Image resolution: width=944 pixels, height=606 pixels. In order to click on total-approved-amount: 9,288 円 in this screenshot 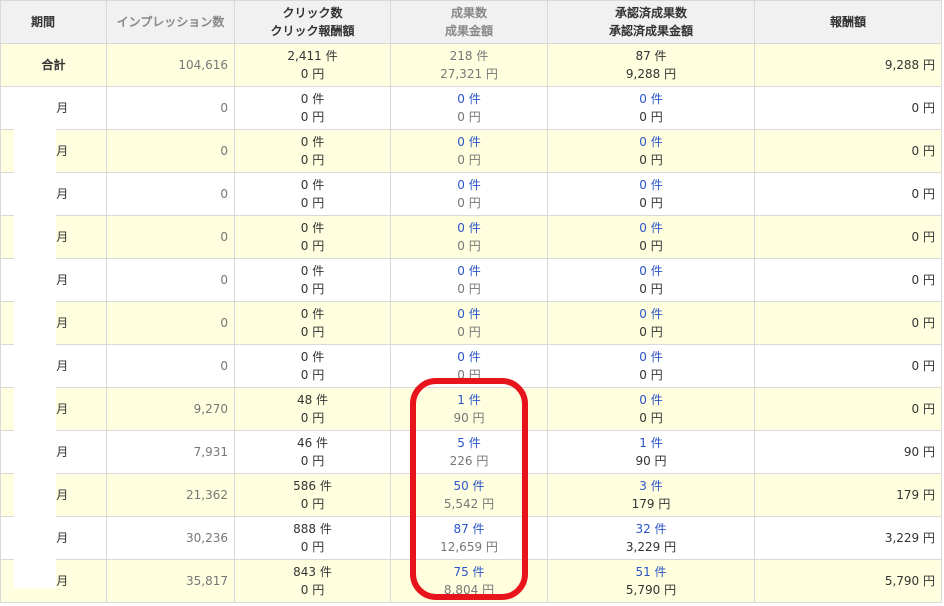, I will do `click(651, 74)`.